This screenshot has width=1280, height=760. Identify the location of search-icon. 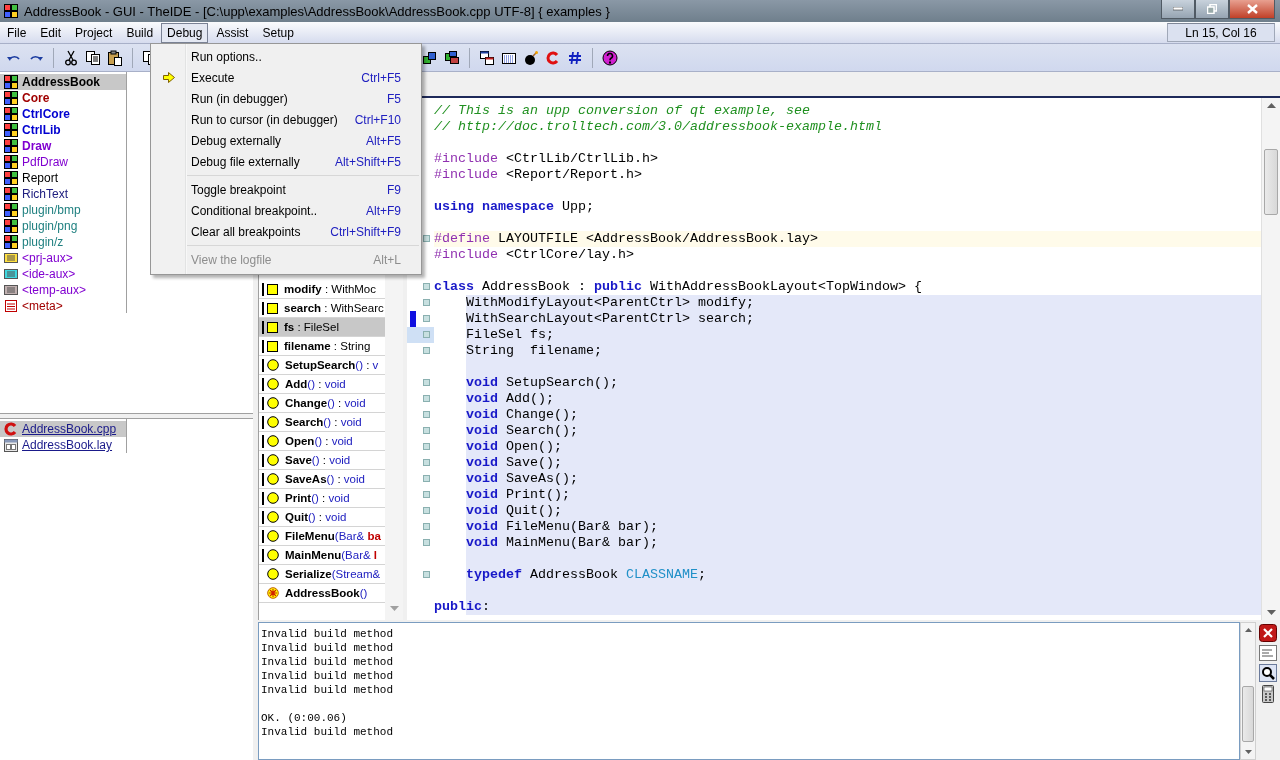
(1268, 673).